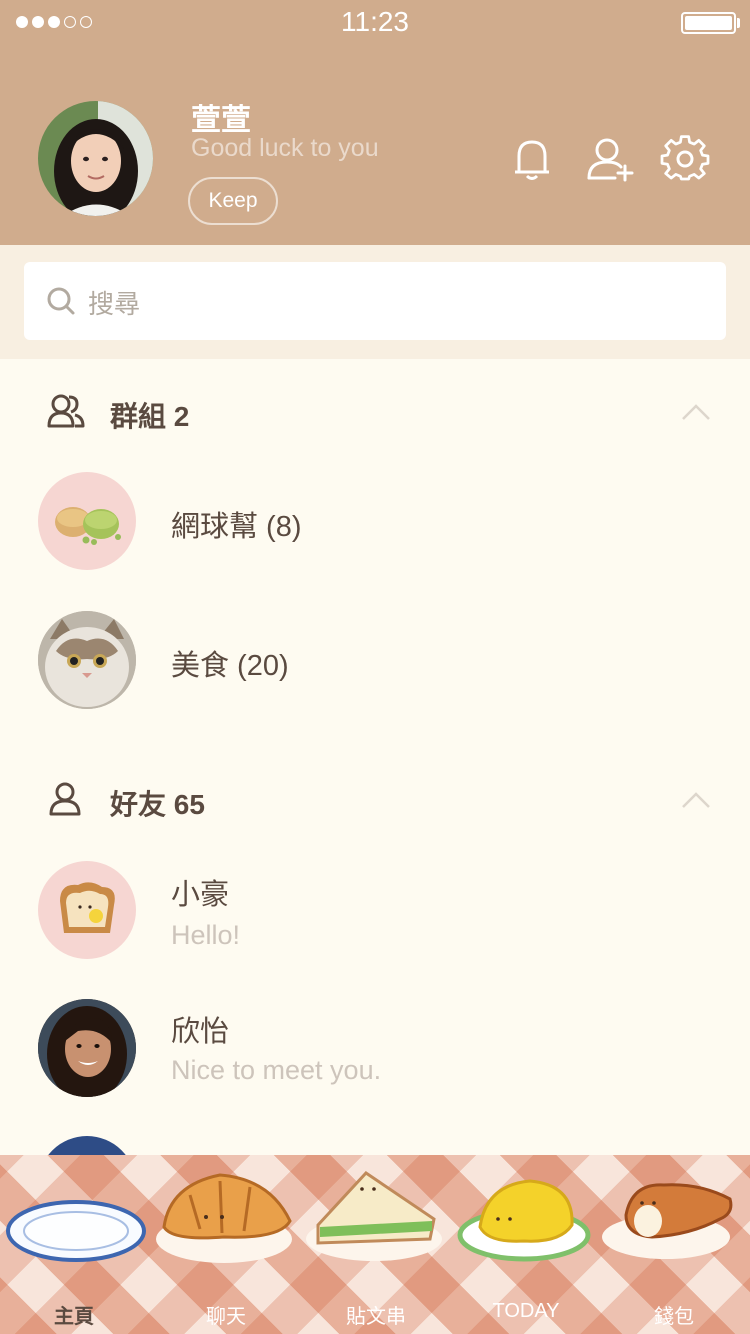  Describe the element at coordinates (224, 1218) in the screenshot. I see `croissant-icon` at that location.